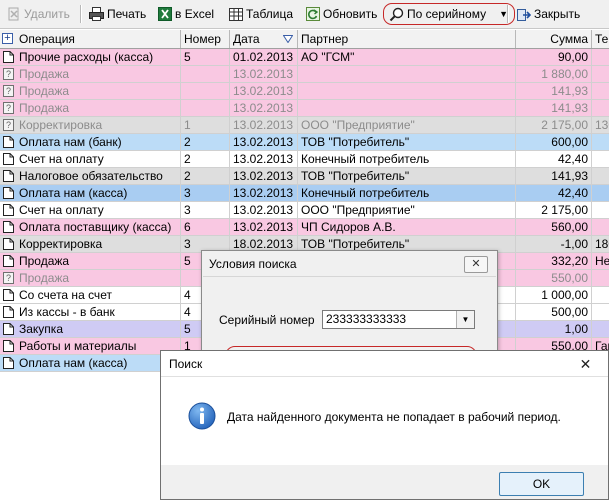 This screenshot has width=609, height=500. What do you see at coordinates (195, 14) in the screenshot?
I see `excel-label: в Excel` at bounding box center [195, 14].